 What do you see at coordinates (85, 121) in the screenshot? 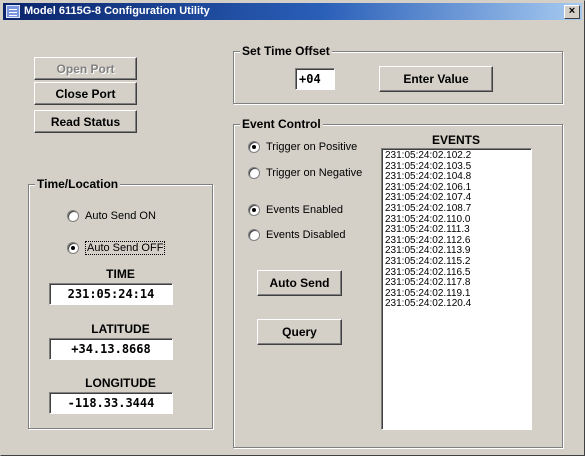
I see `read-status-button: Read Status` at bounding box center [85, 121].